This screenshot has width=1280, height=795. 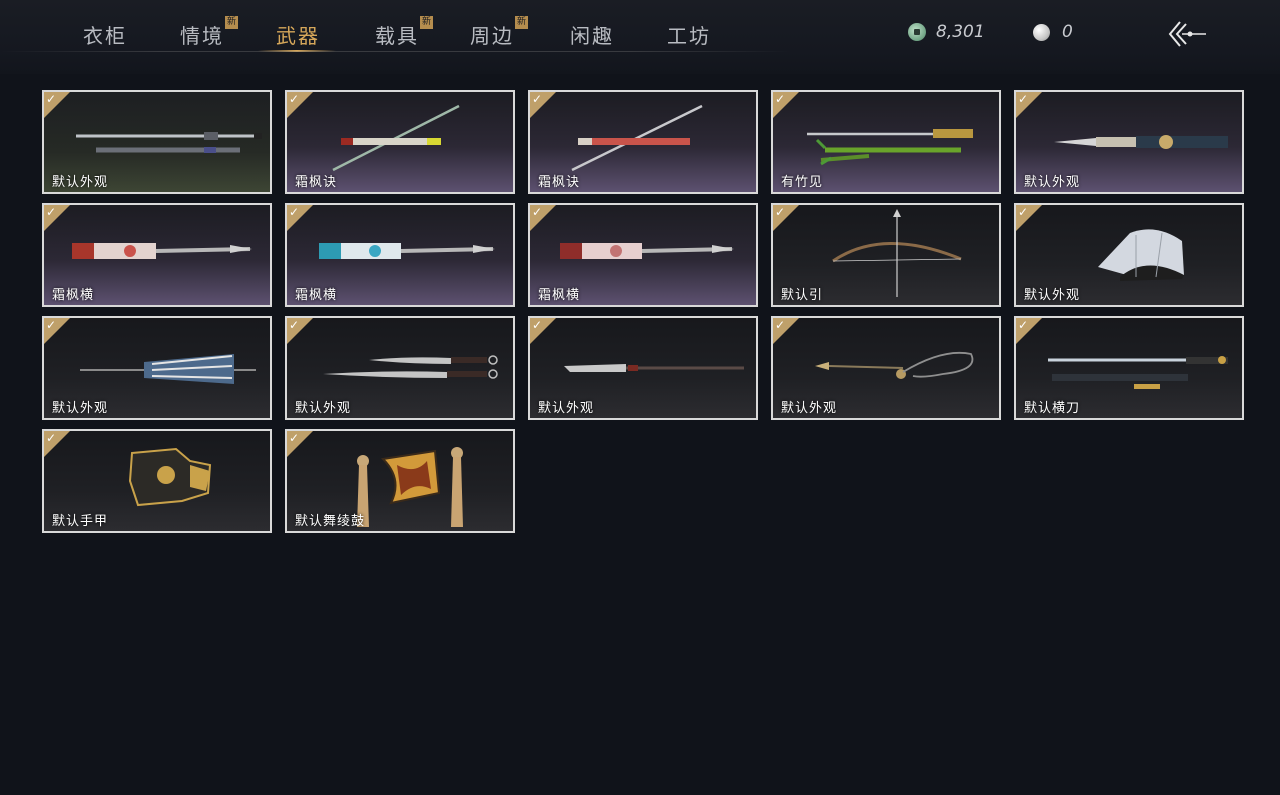 I want to click on tab-label: 衣柜, so click(x=105, y=36).